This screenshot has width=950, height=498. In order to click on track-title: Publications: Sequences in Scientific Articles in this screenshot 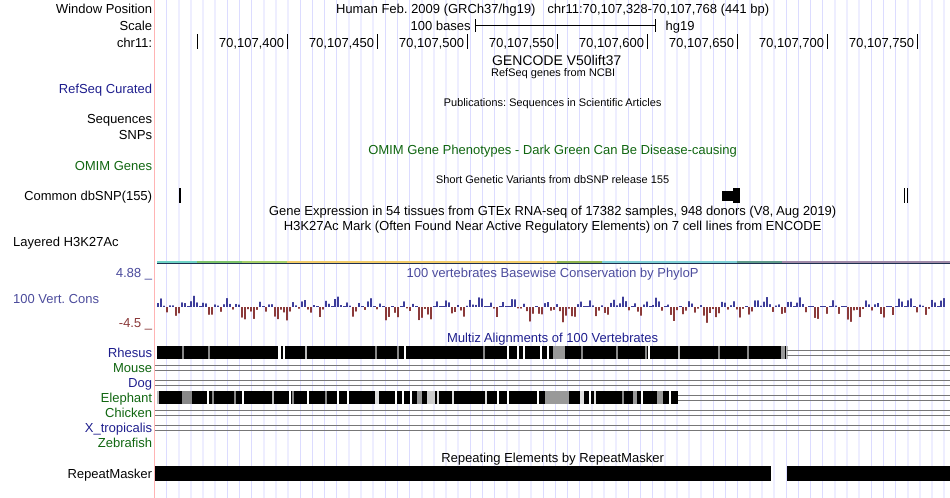, I will do `click(553, 103)`.